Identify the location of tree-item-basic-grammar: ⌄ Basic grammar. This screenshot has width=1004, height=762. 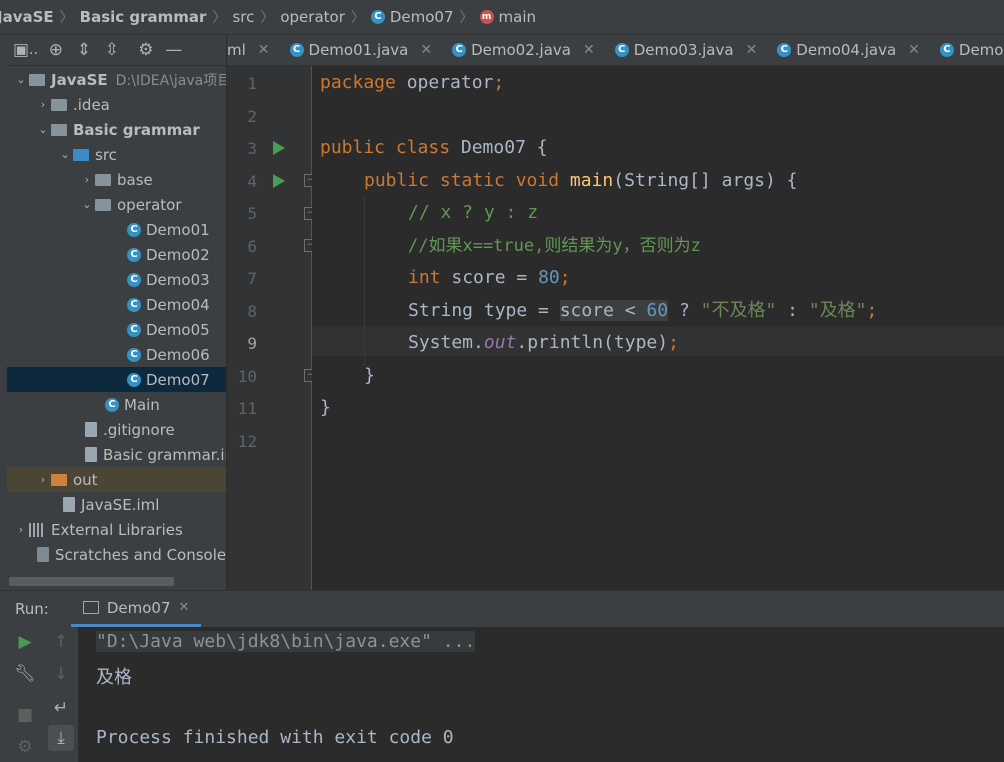
(116, 129).